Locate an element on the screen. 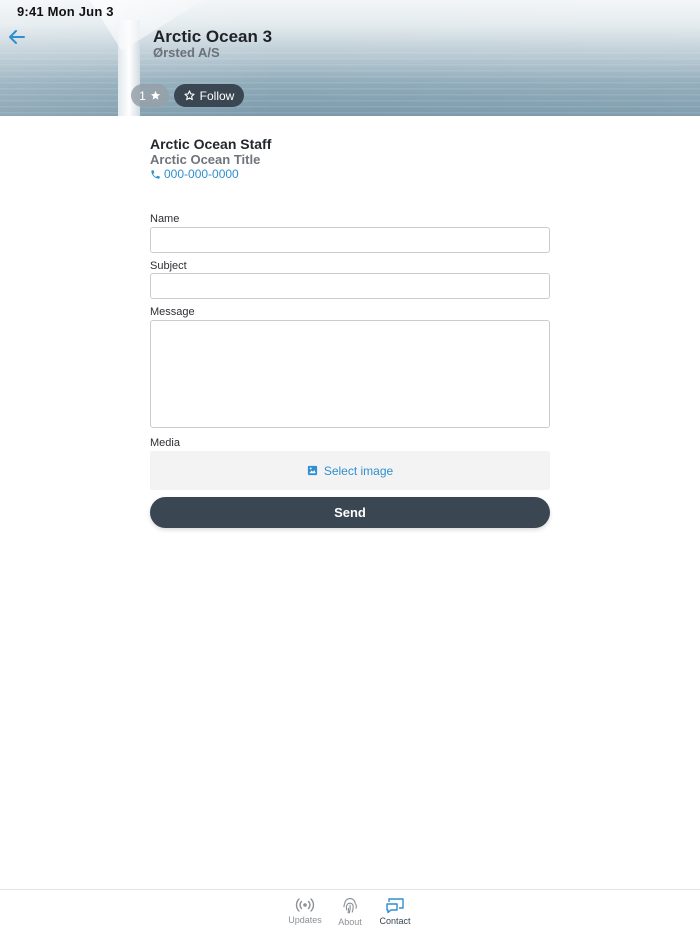  message-field is located at coordinates (350, 374).